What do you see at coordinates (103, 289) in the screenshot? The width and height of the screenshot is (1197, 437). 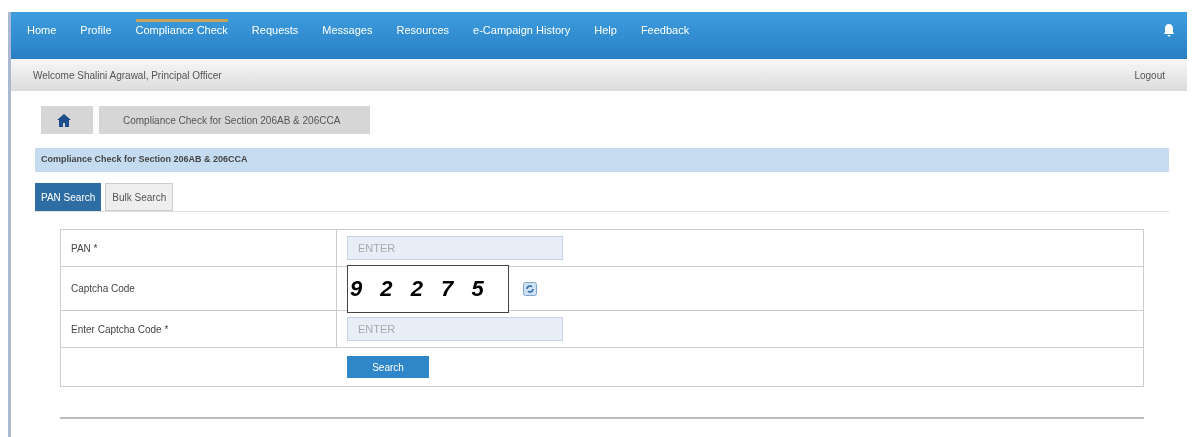 I see `field-label: Captcha Code` at bounding box center [103, 289].